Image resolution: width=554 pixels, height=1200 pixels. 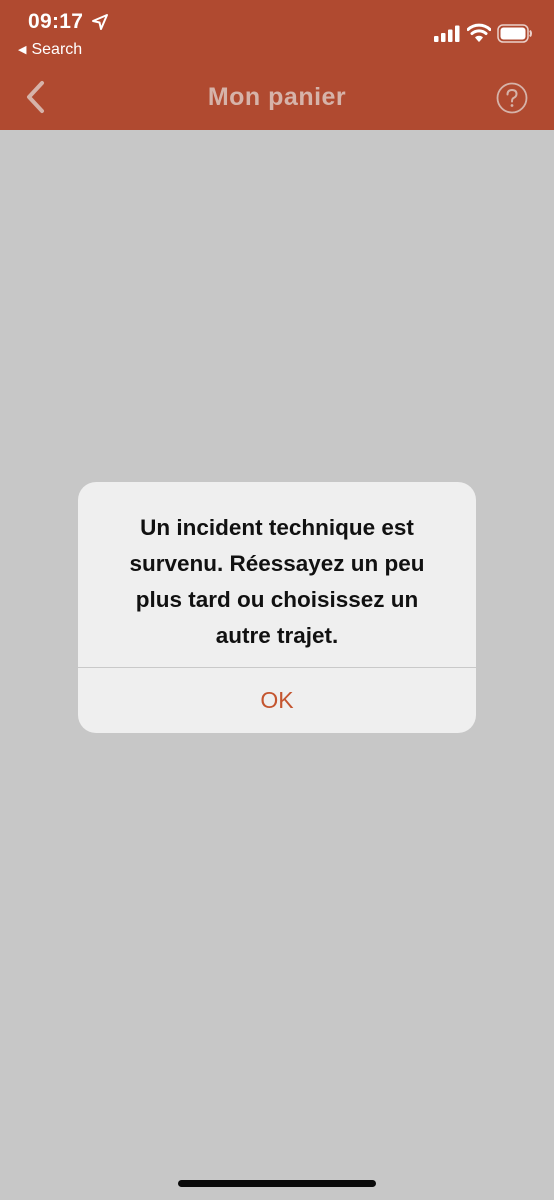 What do you see at coordinates (277, 32) in the screenshot?
I see `status-bar: 09:17 ◀ Search` at bounding box center [277, 32].